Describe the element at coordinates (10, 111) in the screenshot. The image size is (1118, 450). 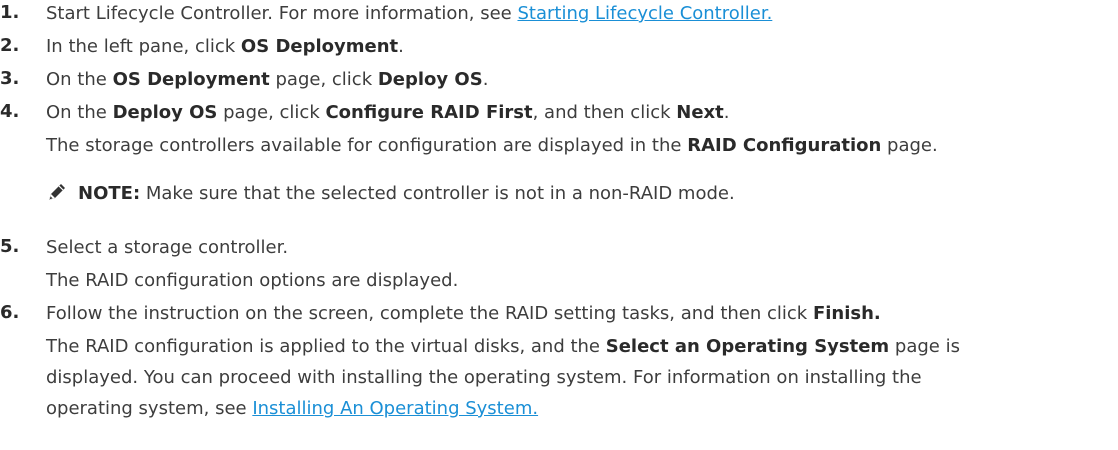
I see `step-number: 4.` at that location.